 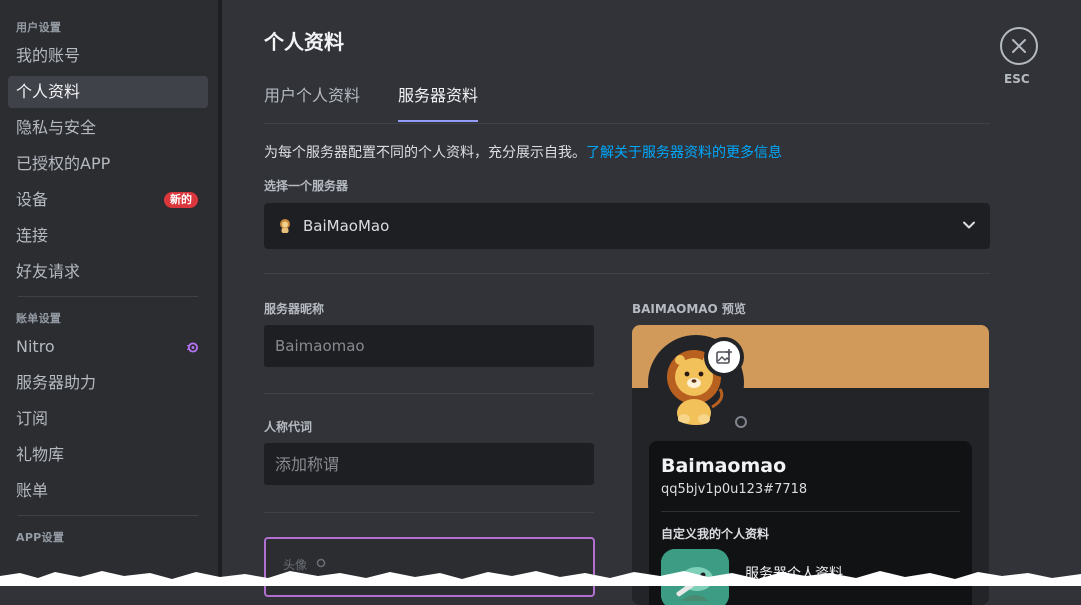 What do you see at coordinates (425, 153) in the screenshot?
I see `description-text: 为每个服务器配置不同的个人资料，充分展示自我。` at bounding box center [425, 153].